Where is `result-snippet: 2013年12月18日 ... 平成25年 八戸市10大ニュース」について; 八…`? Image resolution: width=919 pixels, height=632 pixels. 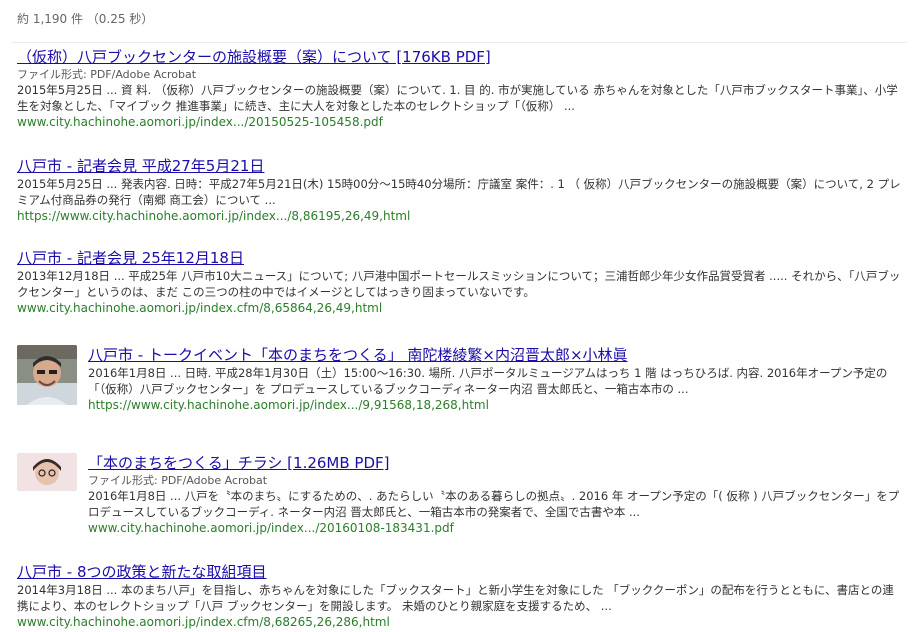
result-snippet: 2013年12月18日 ... 平成25年 八戸市10大ニュース」について; 八… is located at coordinates (459, 284).